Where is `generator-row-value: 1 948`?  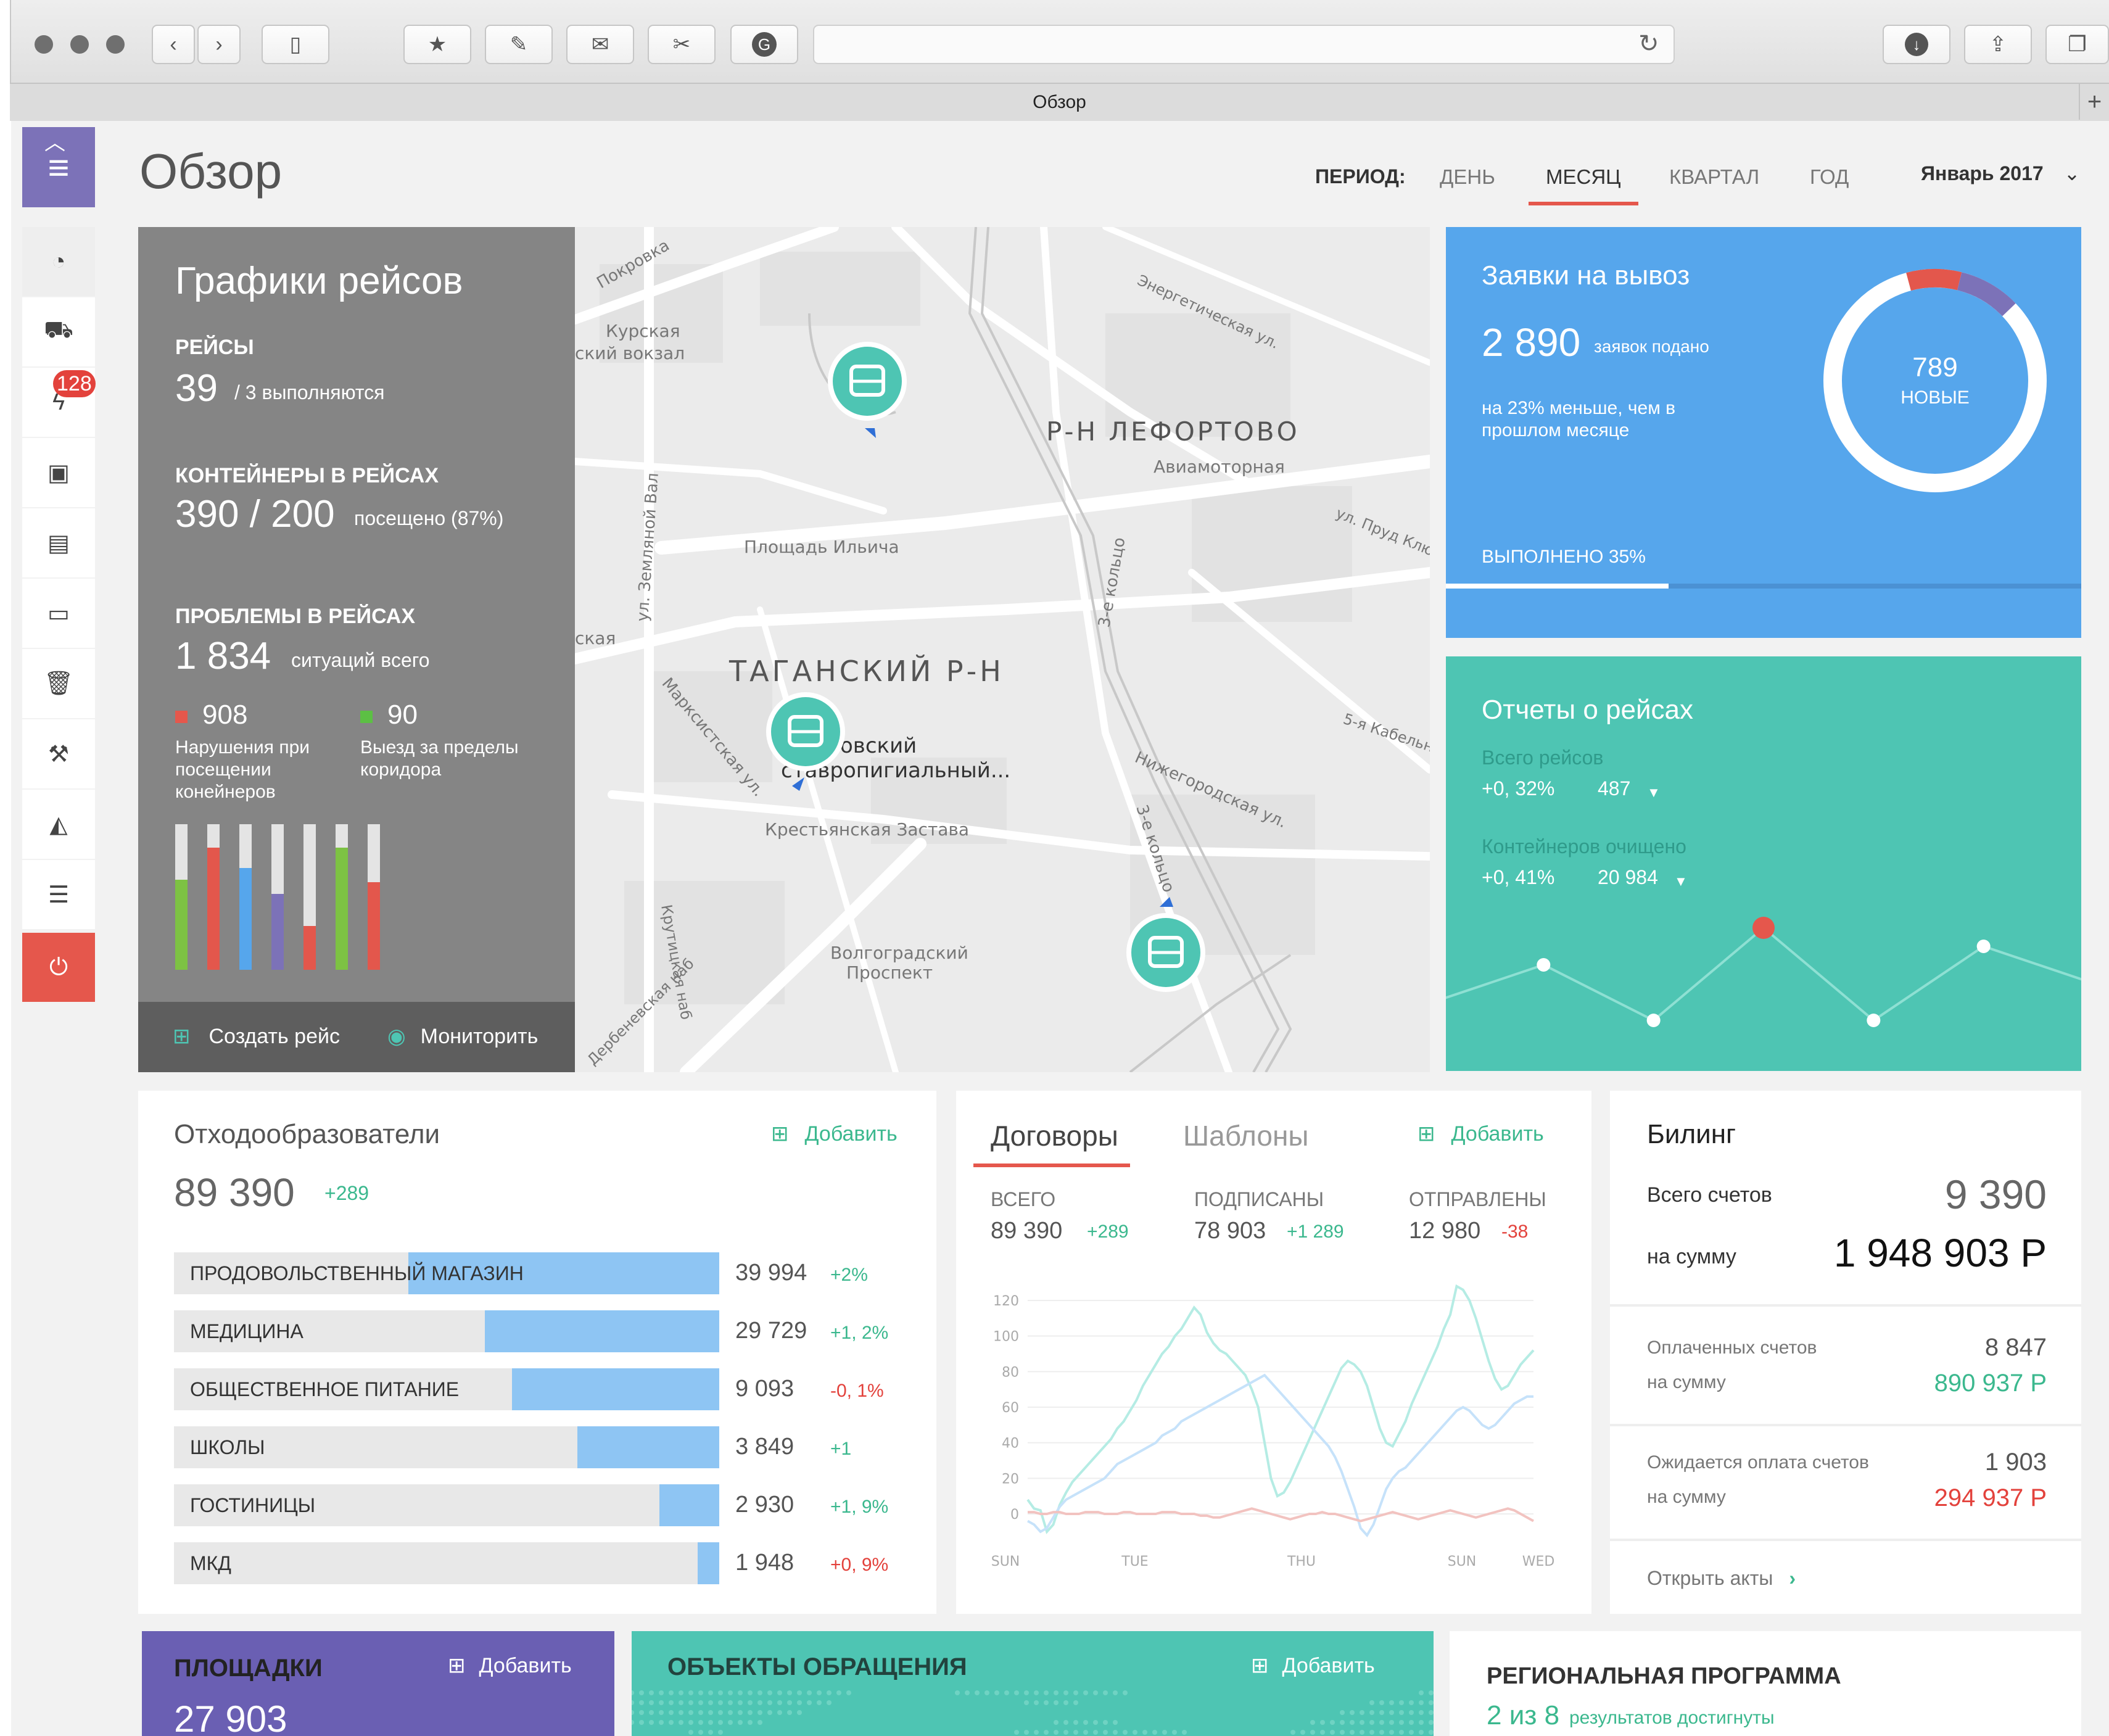
generator-row-value: 1 948 is located at coordinates (765, 1563).